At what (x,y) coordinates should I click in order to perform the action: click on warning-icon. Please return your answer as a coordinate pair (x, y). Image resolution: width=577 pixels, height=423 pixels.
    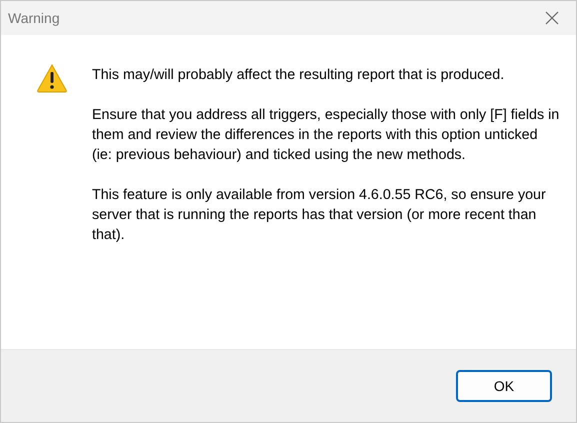
    Looking at the image, I should click on (52, 78).